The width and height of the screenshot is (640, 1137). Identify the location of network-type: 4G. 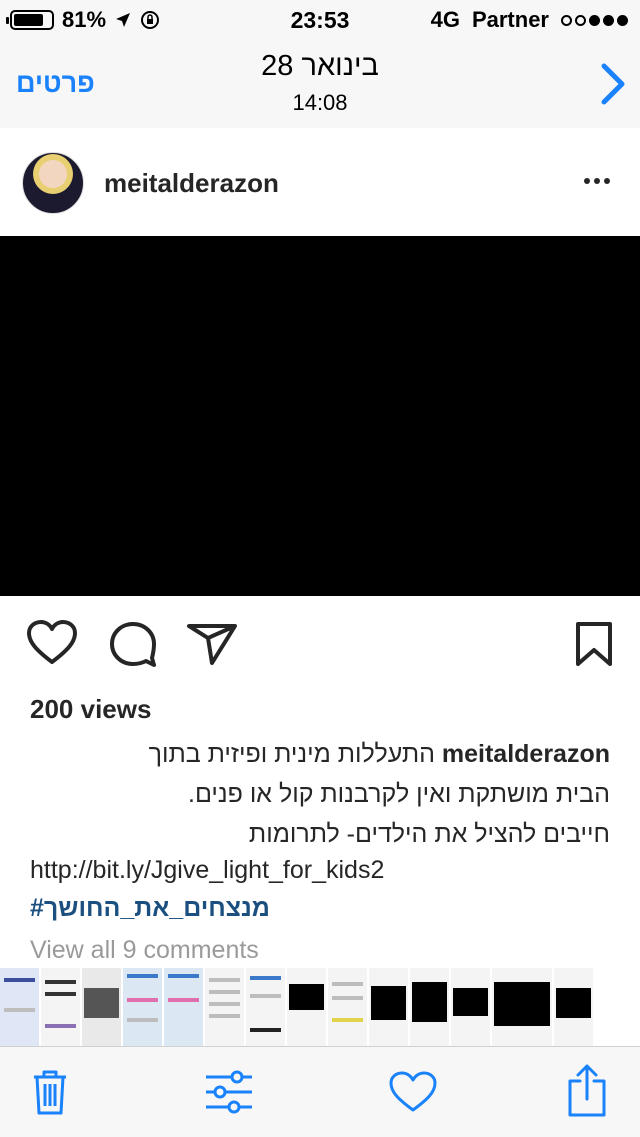
(445, 19).